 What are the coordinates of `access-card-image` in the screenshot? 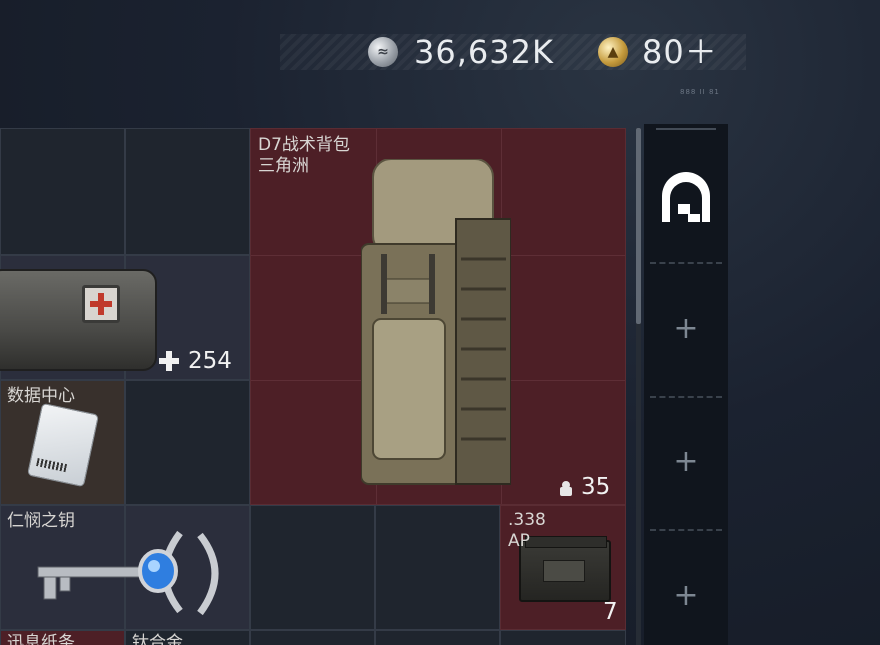 It's located at (63, 445).